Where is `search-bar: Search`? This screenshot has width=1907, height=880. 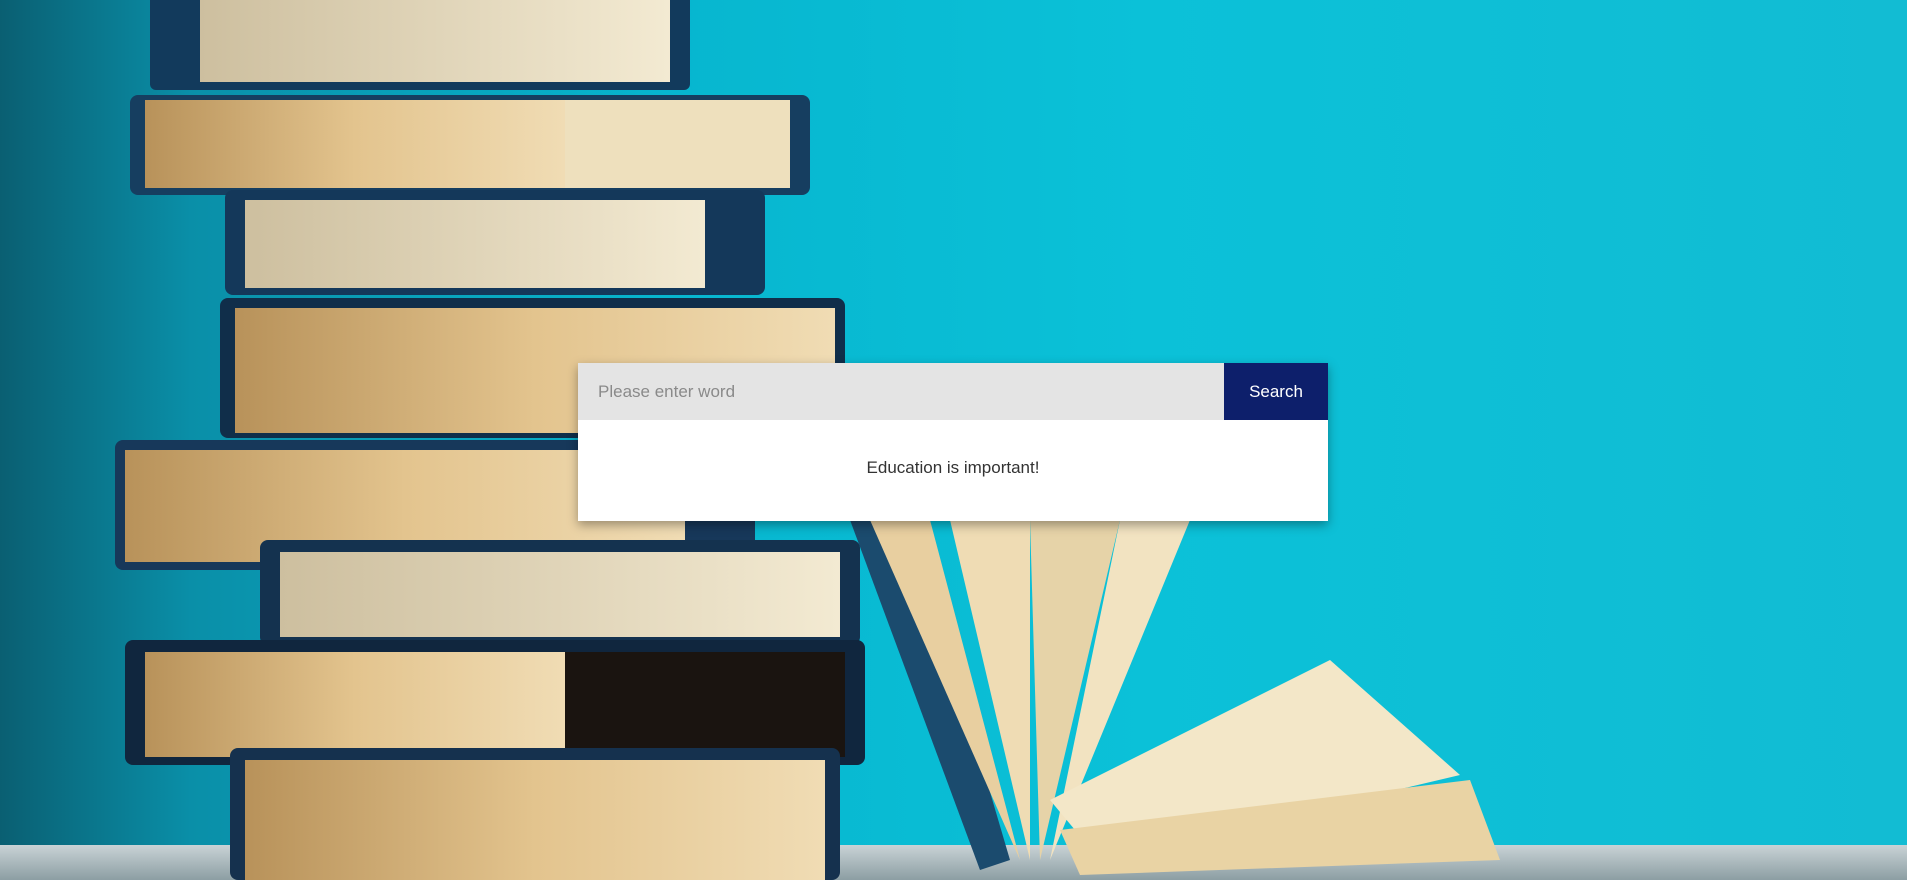
search-bar: Search is located at coordinates (953, 391).